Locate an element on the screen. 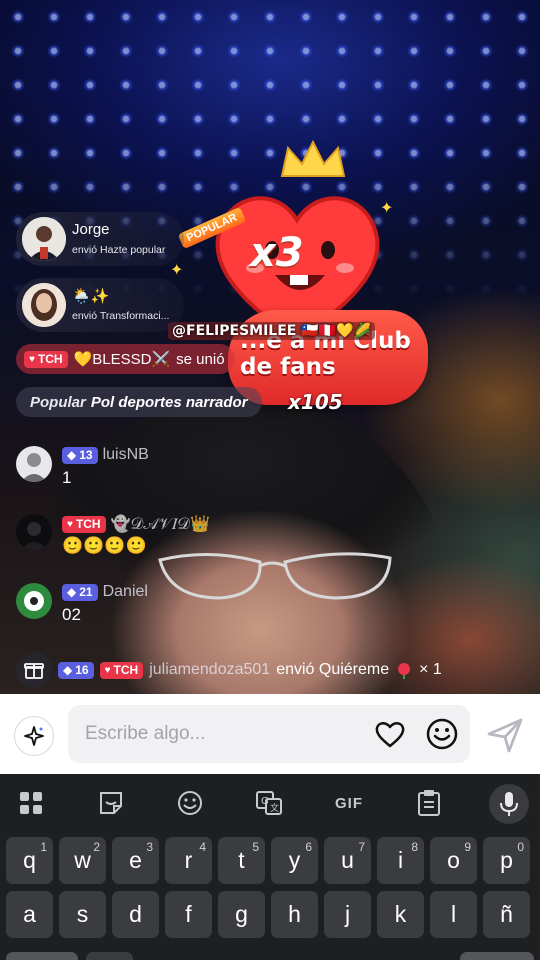 The height and width of the screenshot is (960, 540). apps-grid-icon is located at coordinates (31, 803).